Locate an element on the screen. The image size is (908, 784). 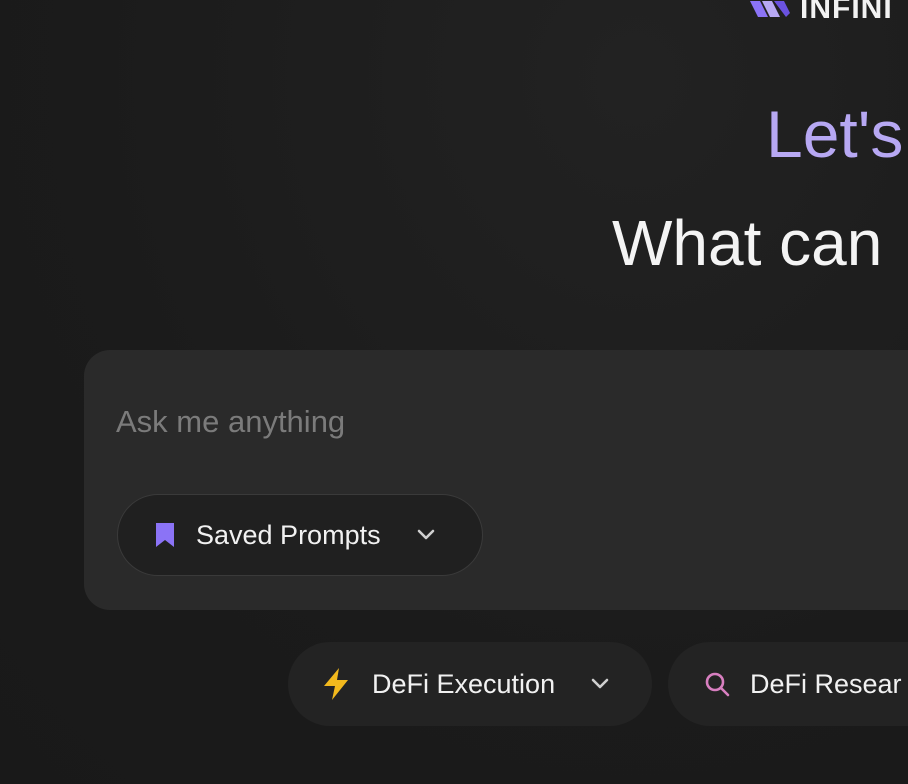
greeting-text: Let's is located at coordinates (835, 134).